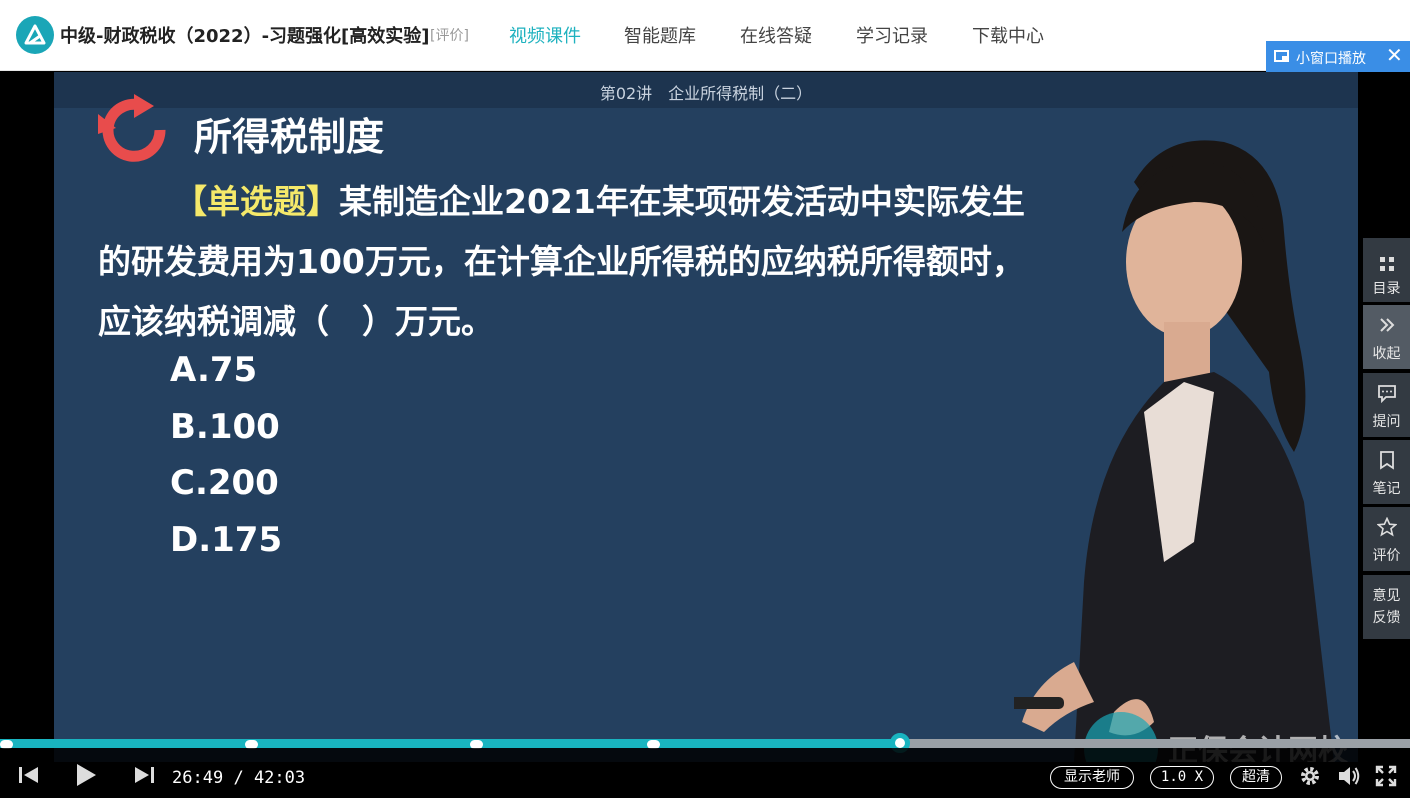 The width and height of the screenshot is (1410, 798). What do you see at coordinates (892, 35) in the screenshot?
I see `nav-tab-study-record: 学习记录` at bounding box center [892, 35].